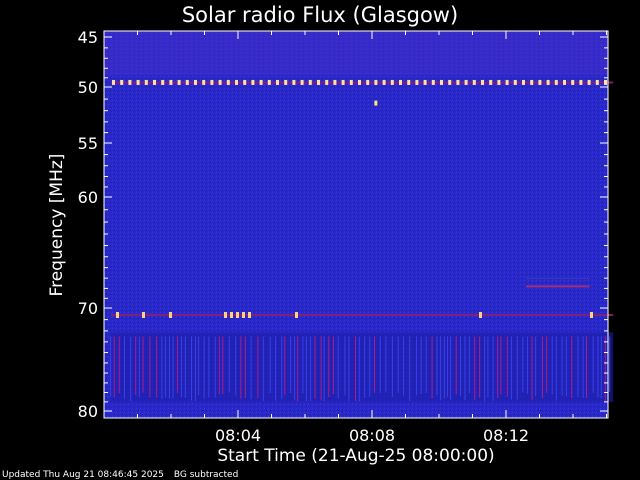 The width and height of the screenshot is (640, 480). What do you see at coordinates (506, 435) in the screenshot?
I see `x-tick-label: 08:12` at bounding box center [506, 435].